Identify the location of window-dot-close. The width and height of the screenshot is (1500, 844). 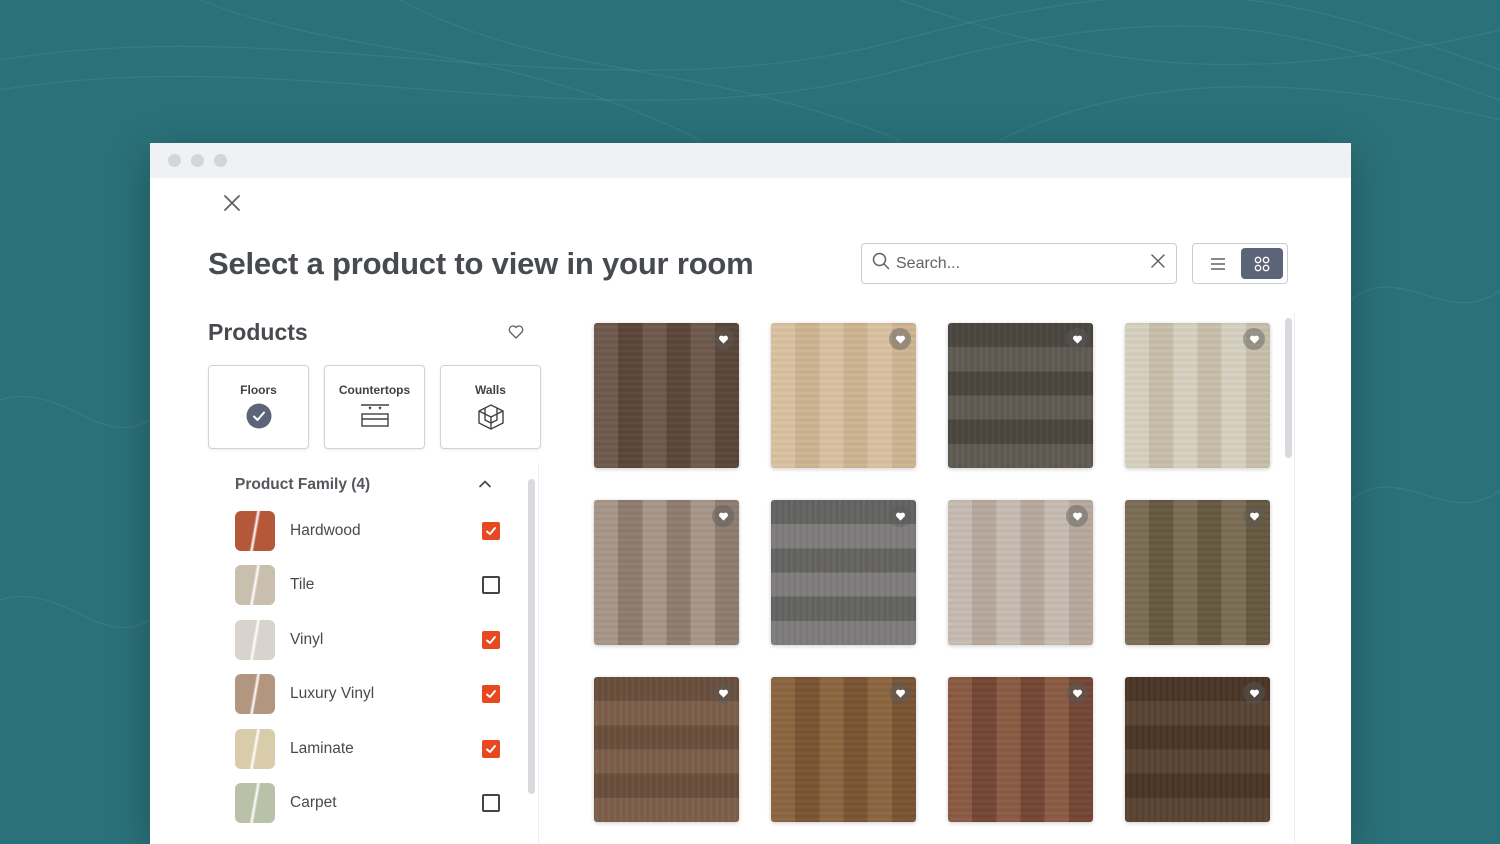
(174, 160).